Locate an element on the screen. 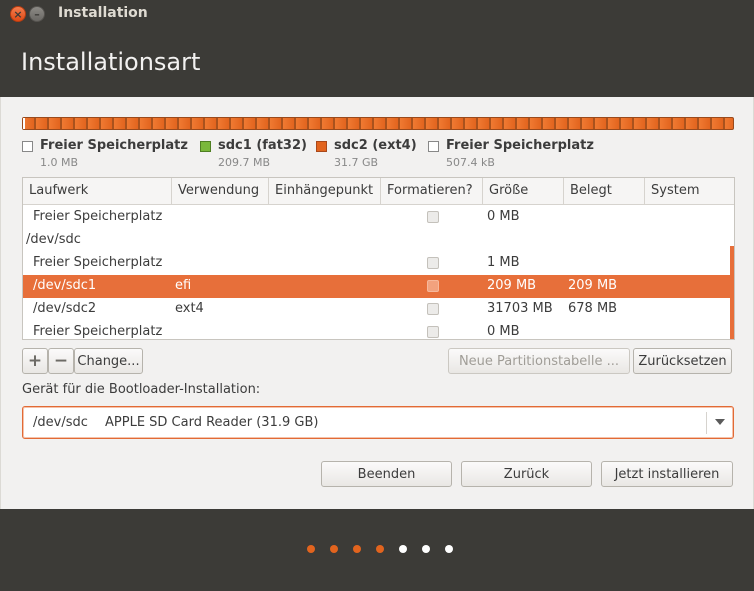  legend-label: sdc2 (ext4) is located at coordinates (375, 145).